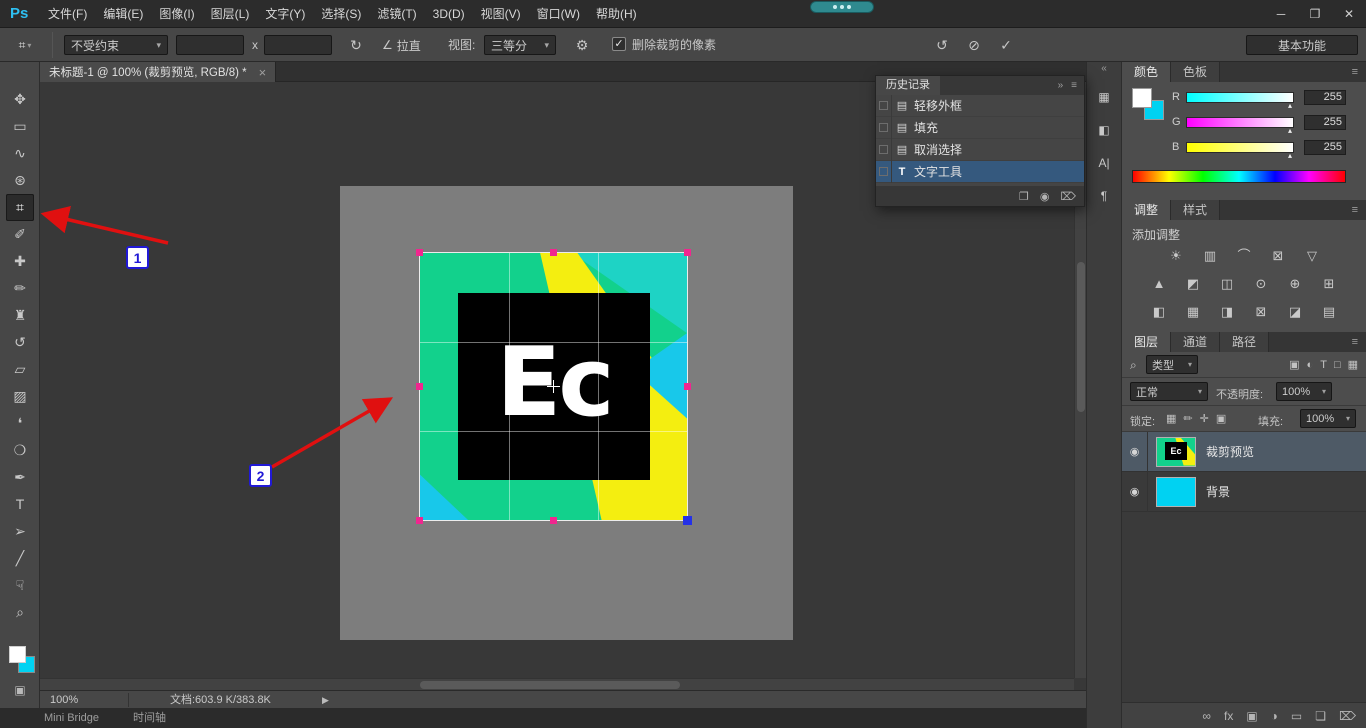 The image size is (1366, 728). I want to click on horizontal-scrollbar, so click(557, 684).